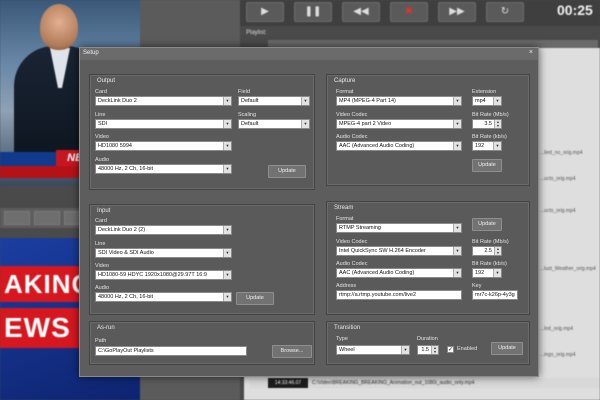 This screenshot has width=600, height=400. I want to click on stream-audio-codec-select: AAC (Advanced Audio Coding) ▼, so click(399, 273).